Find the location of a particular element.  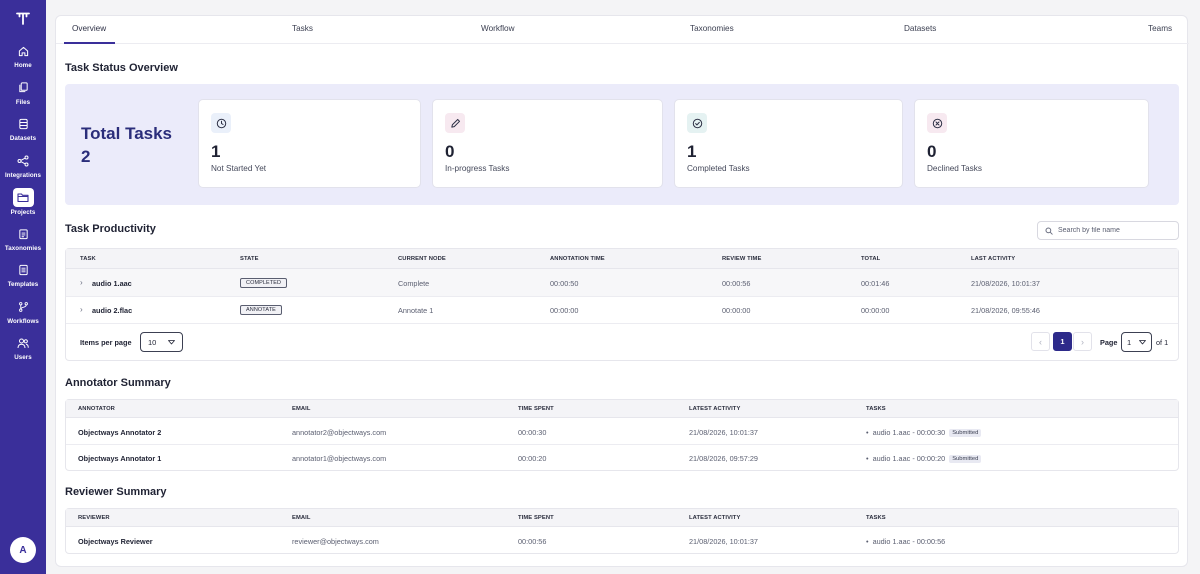

search-input is located at coordinates (1115, 230).